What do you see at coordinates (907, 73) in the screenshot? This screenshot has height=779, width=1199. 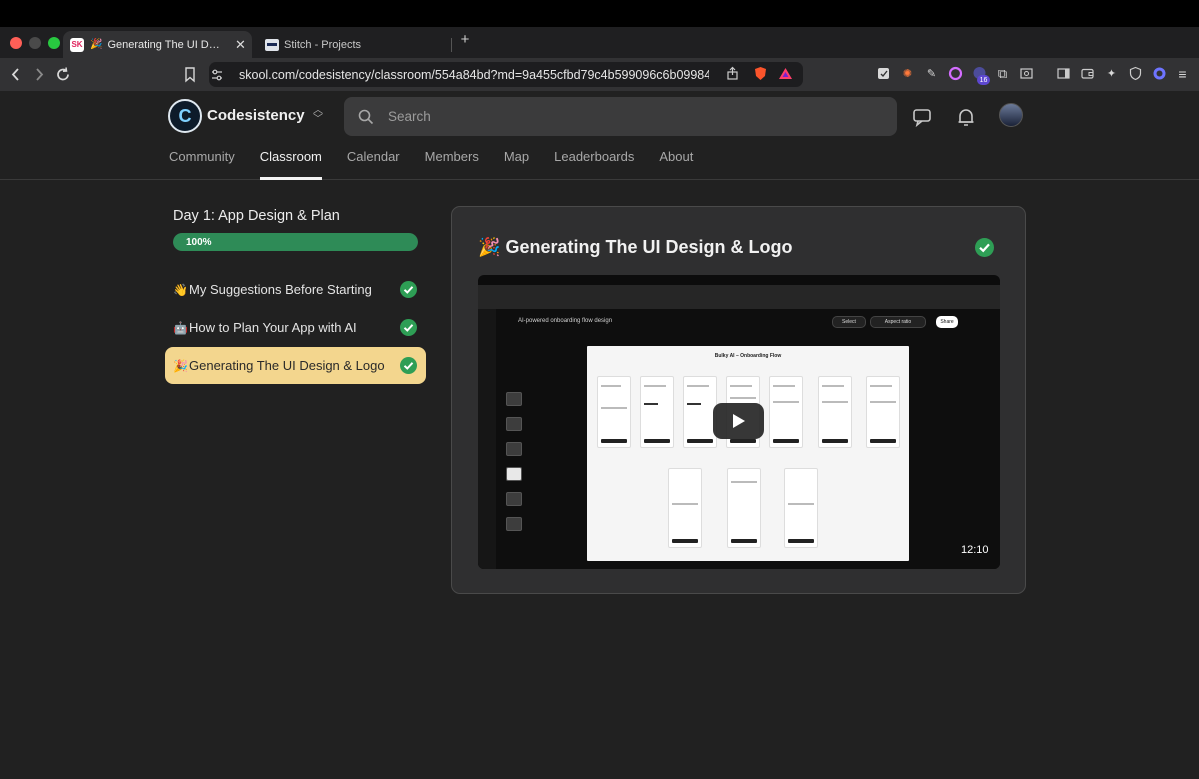 I see `extension-sparkle-icon: ✺` at bounding box center [907, 73].